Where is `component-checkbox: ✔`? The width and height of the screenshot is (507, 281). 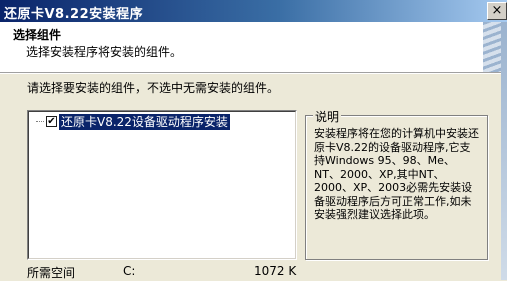
component-checkbox: ✔ is located at coordinates (51, 121).